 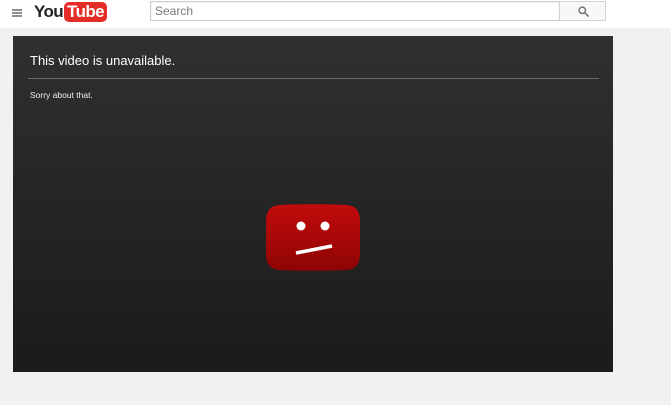 What do you see at coordinates (354, 11) in the screenshot?
I see `search-input` at bounding box center [354, 11].